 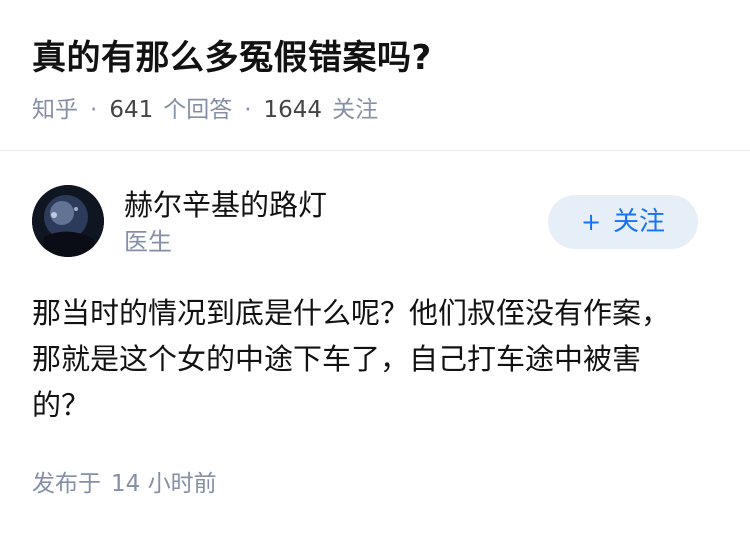 What do you see at coordinates (355, 110) in the screenshot?
I see `follower-count-label: 关注` at bounding box center [355, 110].